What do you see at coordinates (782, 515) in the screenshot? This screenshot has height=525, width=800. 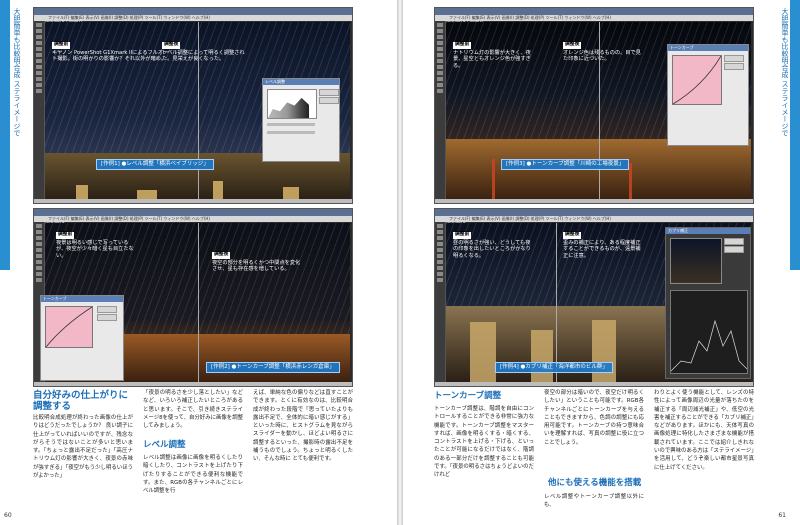 I see `page-number-right: 61` at bounding box center [782, 515].